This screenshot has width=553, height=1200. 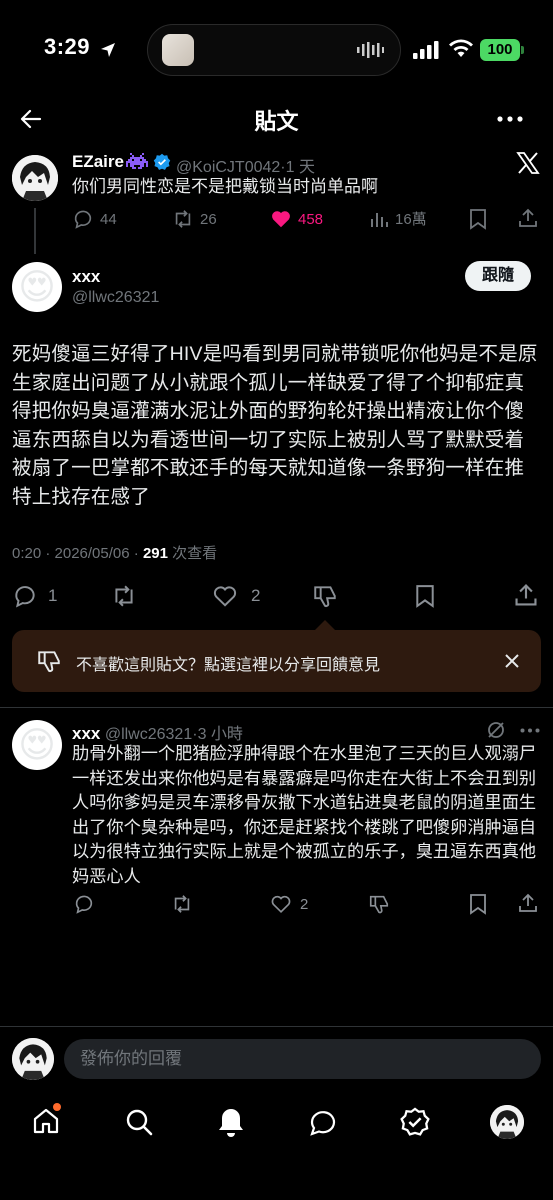 What do you see at coordinates (370, 50) in the screenshot?
I see `audio-waveform-icon` at bounding box center [370, 50].